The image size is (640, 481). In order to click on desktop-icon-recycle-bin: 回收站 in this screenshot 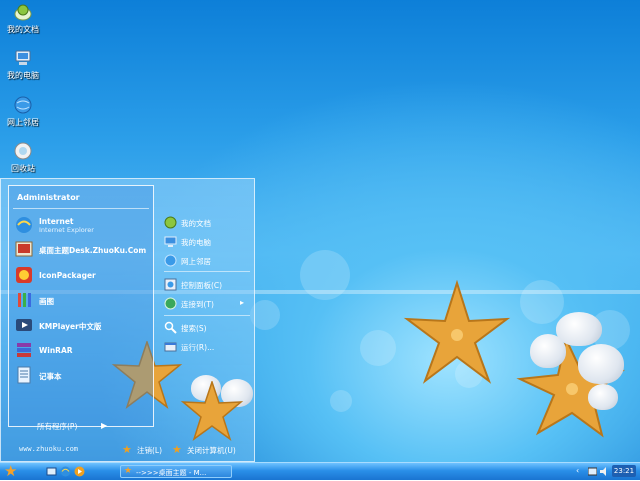, I will do `click(23, 157)`.